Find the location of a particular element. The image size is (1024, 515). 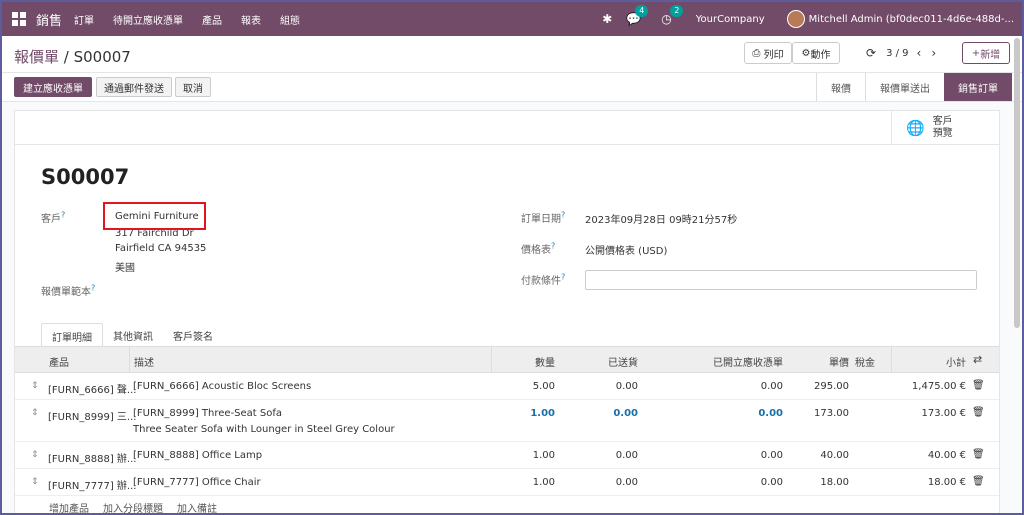

breadcrumb-quotations: 報價單 is located at coordinates (36, 57).